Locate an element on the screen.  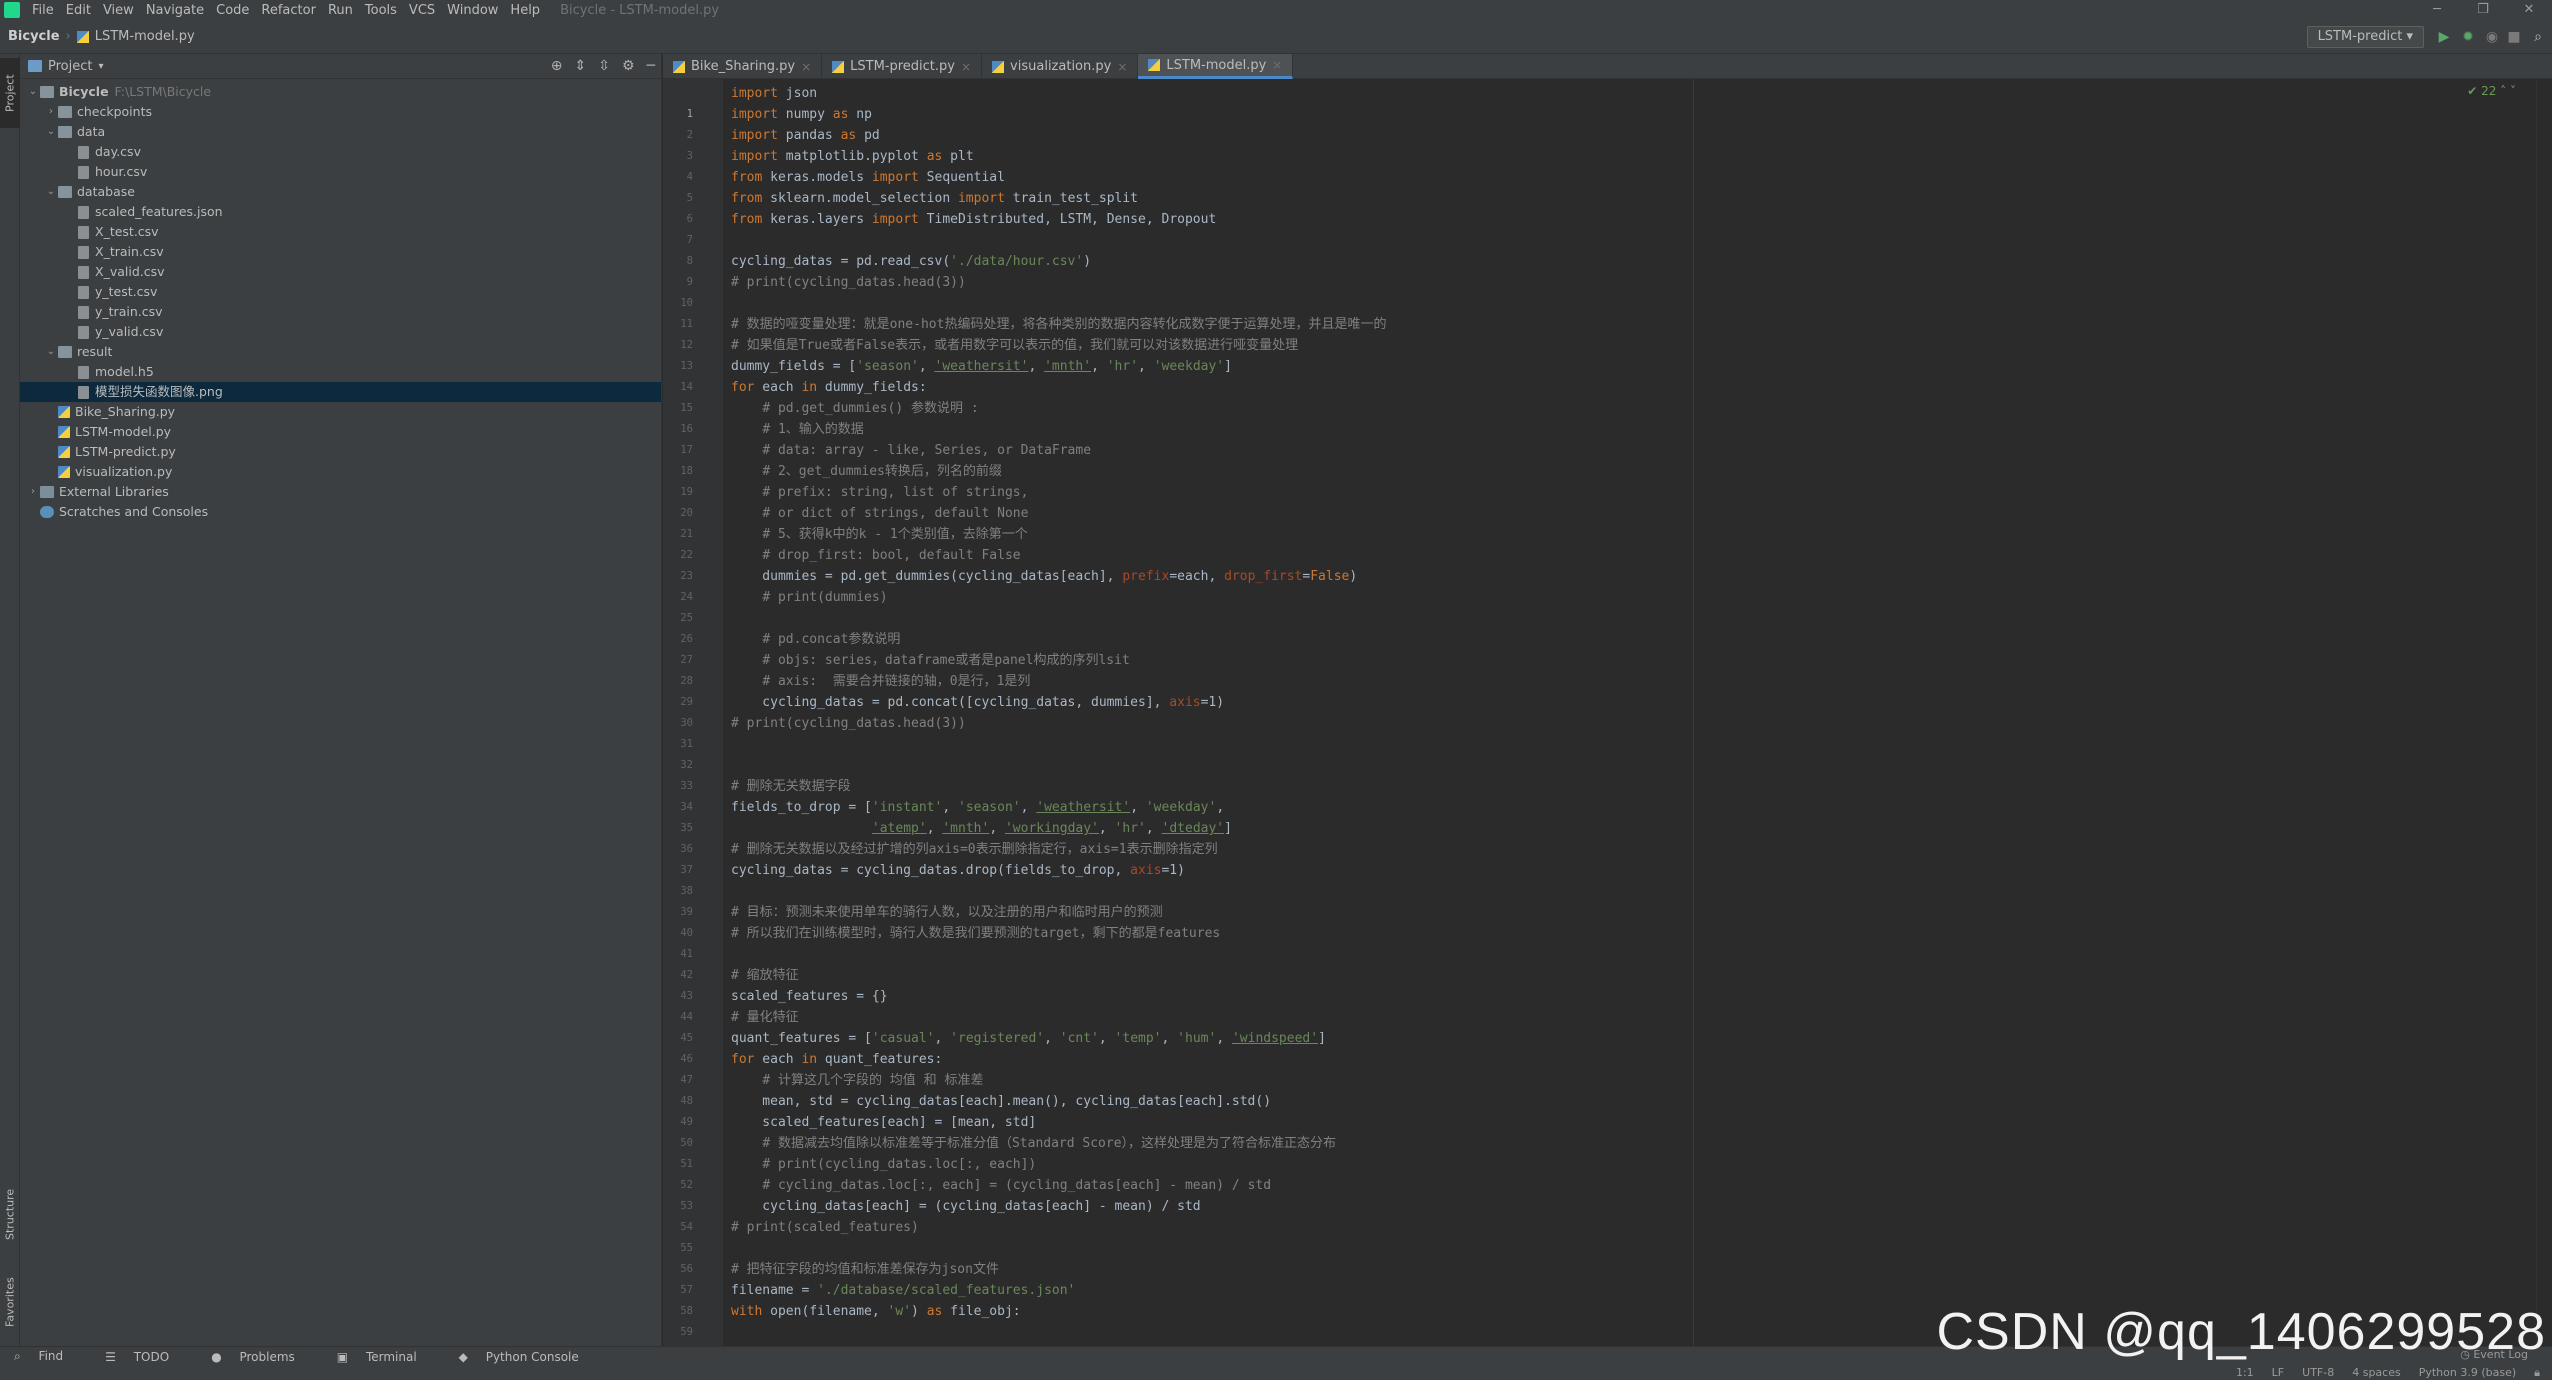
code-line: # 量化特征 is located at coordinates (765, 1017).